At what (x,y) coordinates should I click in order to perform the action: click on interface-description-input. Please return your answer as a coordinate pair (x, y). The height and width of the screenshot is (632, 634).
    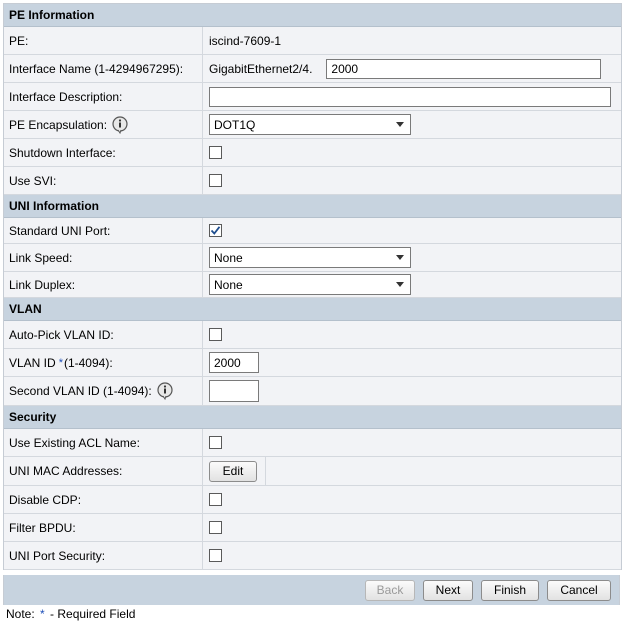
    Looking at the image, I should click on (410, 96).